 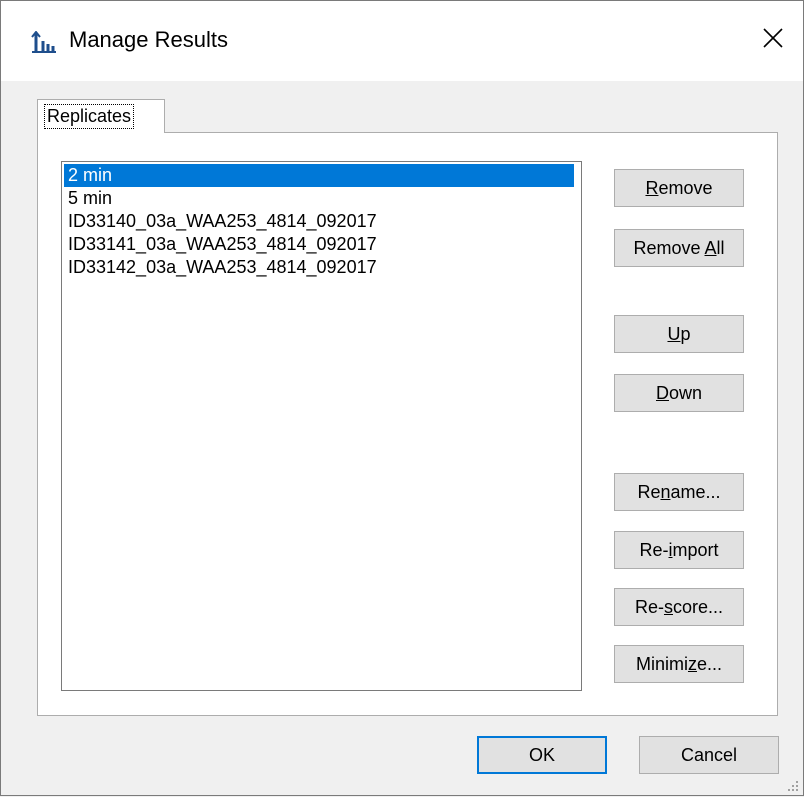 I want to click on title-bar: Manage Results, so click(x=402, y=41).